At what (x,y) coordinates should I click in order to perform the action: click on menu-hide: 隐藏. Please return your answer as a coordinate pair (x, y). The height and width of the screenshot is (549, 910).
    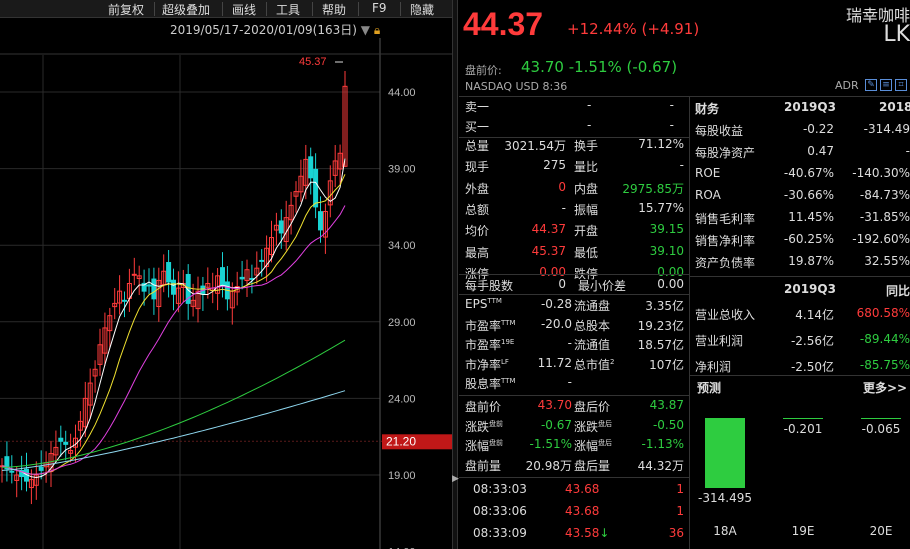
    Looking at the image, I should click on (422, 9).